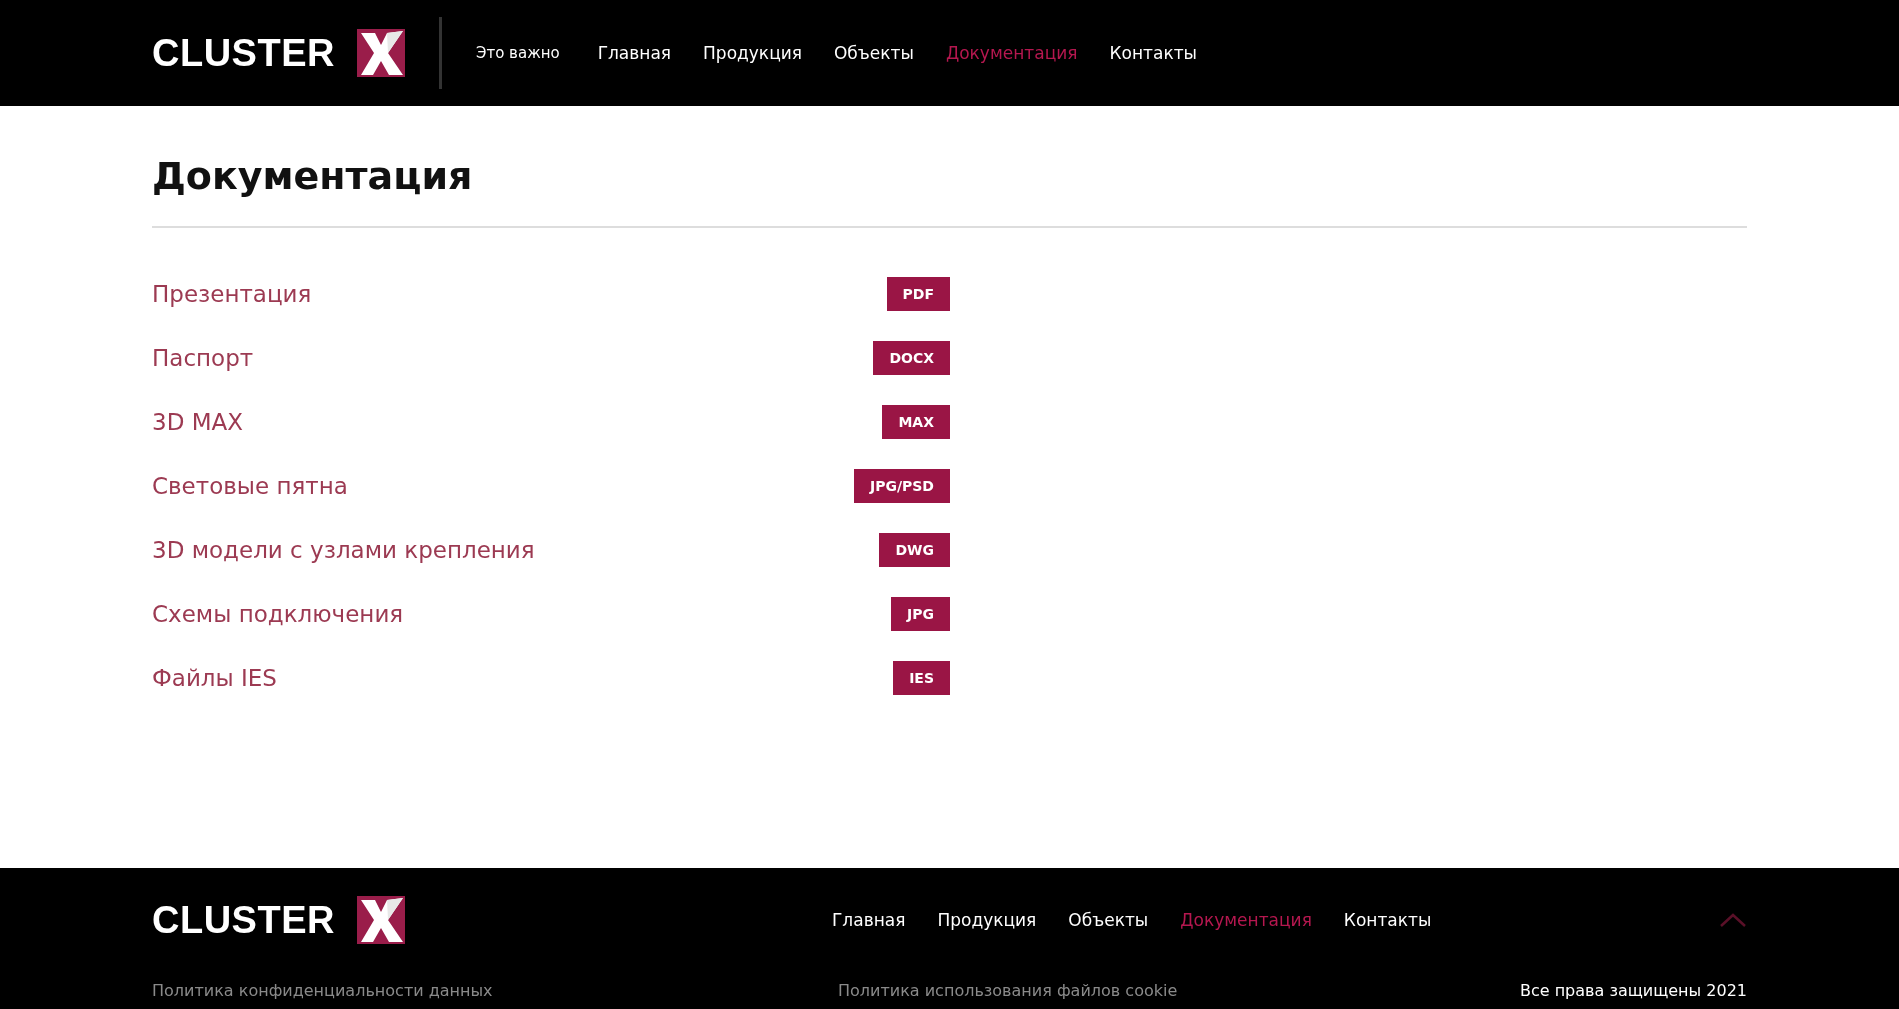 The width and height of the screenshot is (1899, 1009). I want to click on format-button: IES, so click(921, 677).